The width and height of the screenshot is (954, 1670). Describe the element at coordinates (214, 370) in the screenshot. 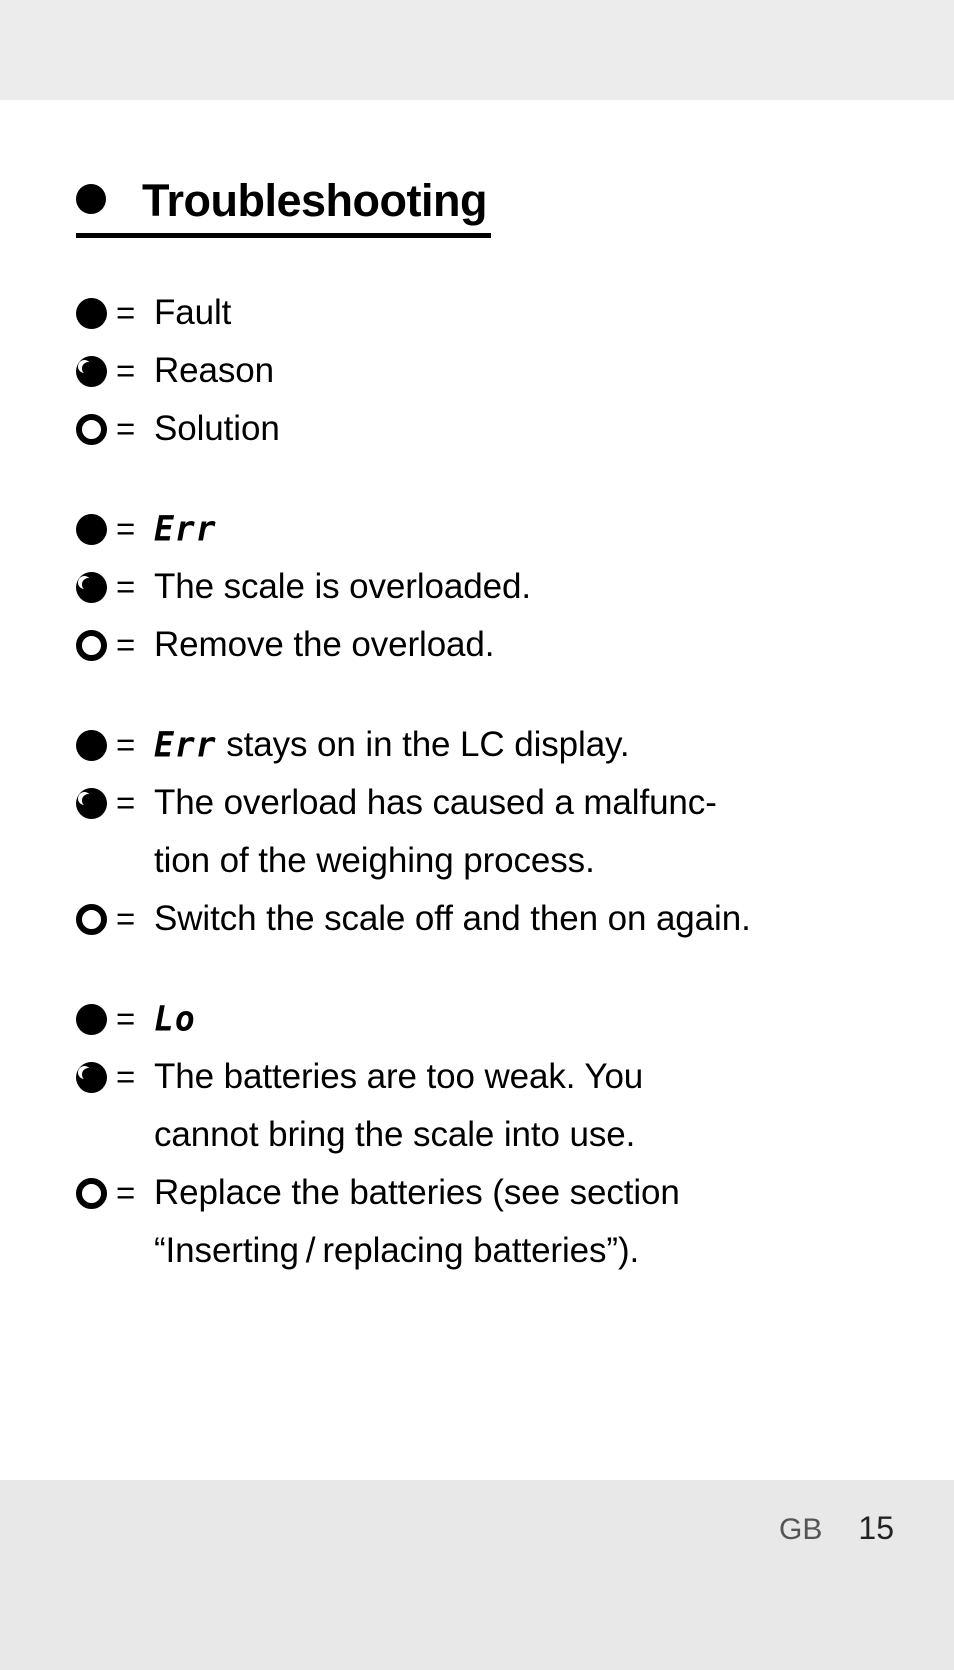

I see `legend-label-reason: Reason` at that location.